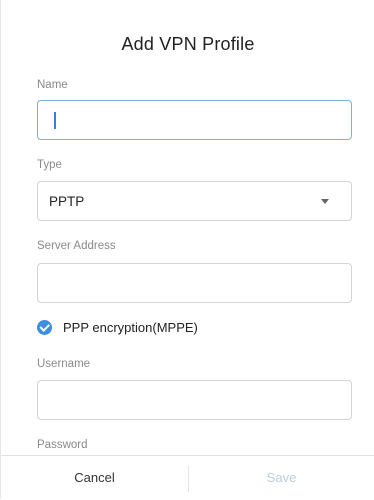  I want to click on password-label: Password, so click(62, 445).